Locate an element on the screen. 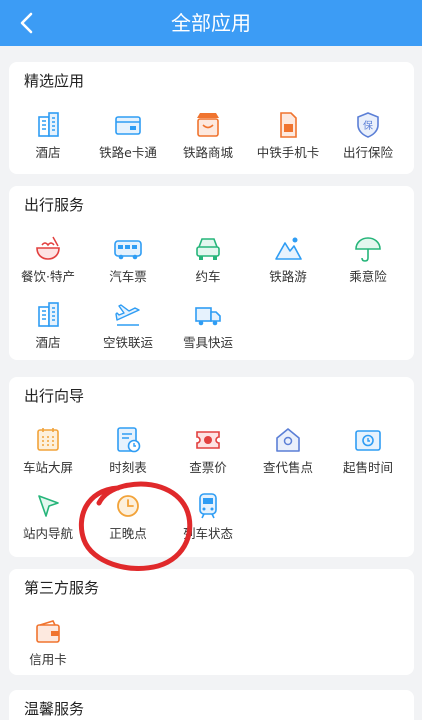  app-item-label: 起售时间 is located at coordinates (367, 467).